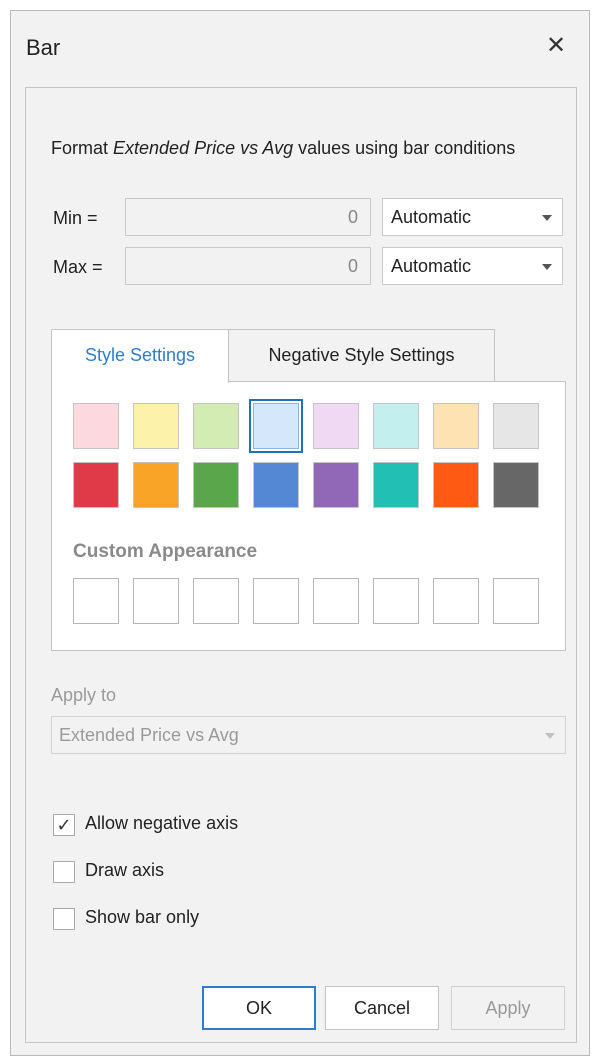  I want to click on dialog-title: Bar, so click(43, 47).